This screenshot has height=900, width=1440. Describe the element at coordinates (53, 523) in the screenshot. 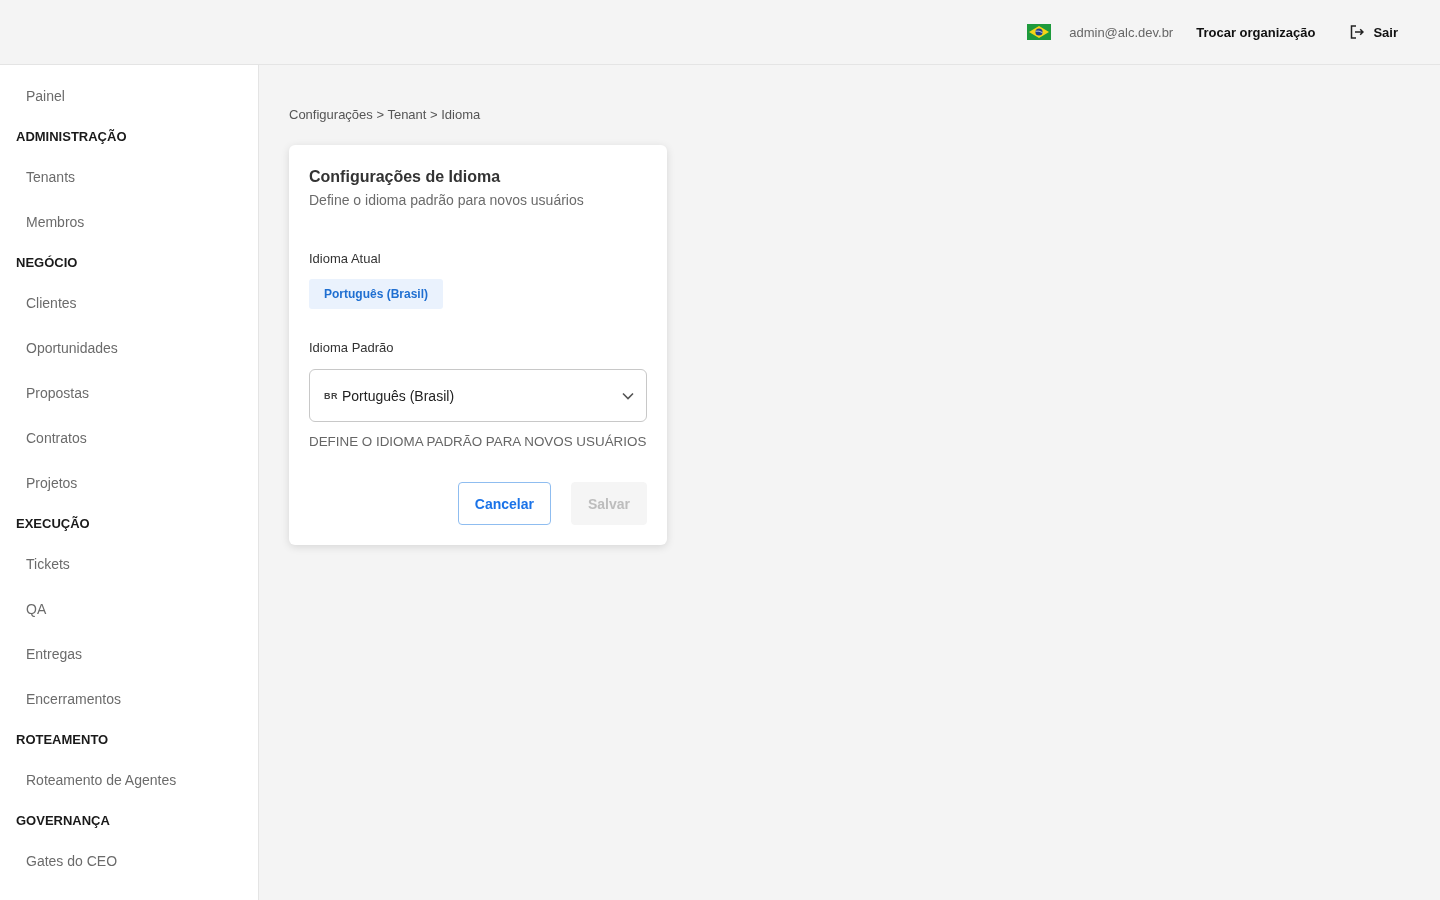

I see `sidebar-section-heading: EXECUÇÃO` at that location.